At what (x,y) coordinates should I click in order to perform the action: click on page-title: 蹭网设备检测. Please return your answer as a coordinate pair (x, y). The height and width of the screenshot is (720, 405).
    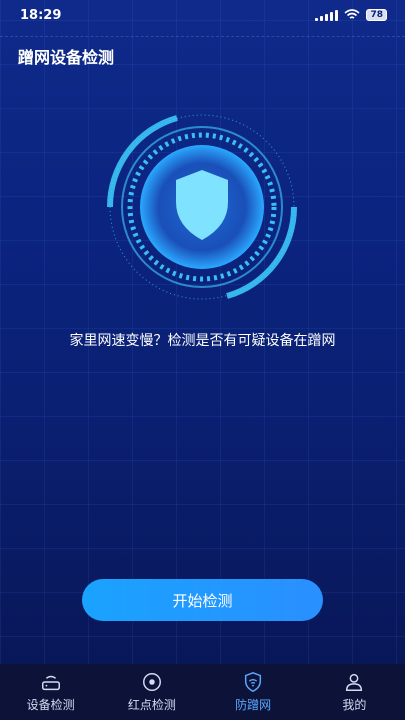
    Looking at the image, I should click on (66, 57).